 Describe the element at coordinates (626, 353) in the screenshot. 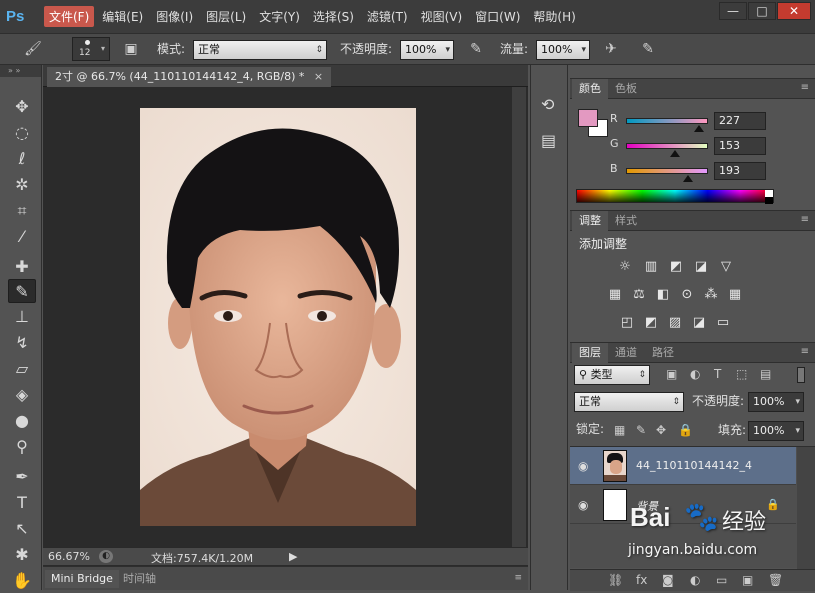

I see `tab-channels: 通道` at that location.